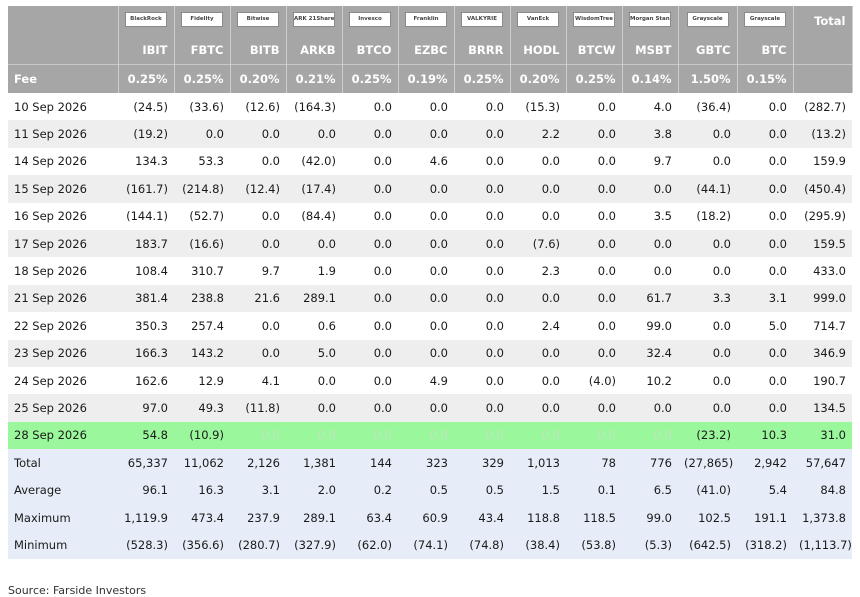 The width and height of the screenshot is (860, 597). What do you see at coordinates (823, 50) in the screenshot?
I see `ticker-total-blank` at bounding box center [823, 50].